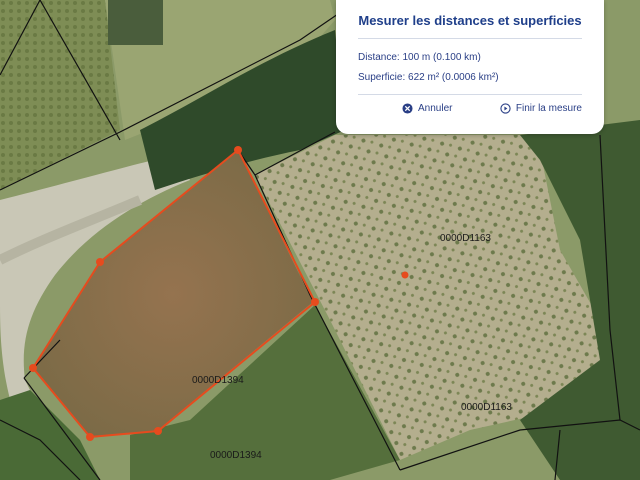  I want to click on cancel-button: Annuler, so click(427, 108).